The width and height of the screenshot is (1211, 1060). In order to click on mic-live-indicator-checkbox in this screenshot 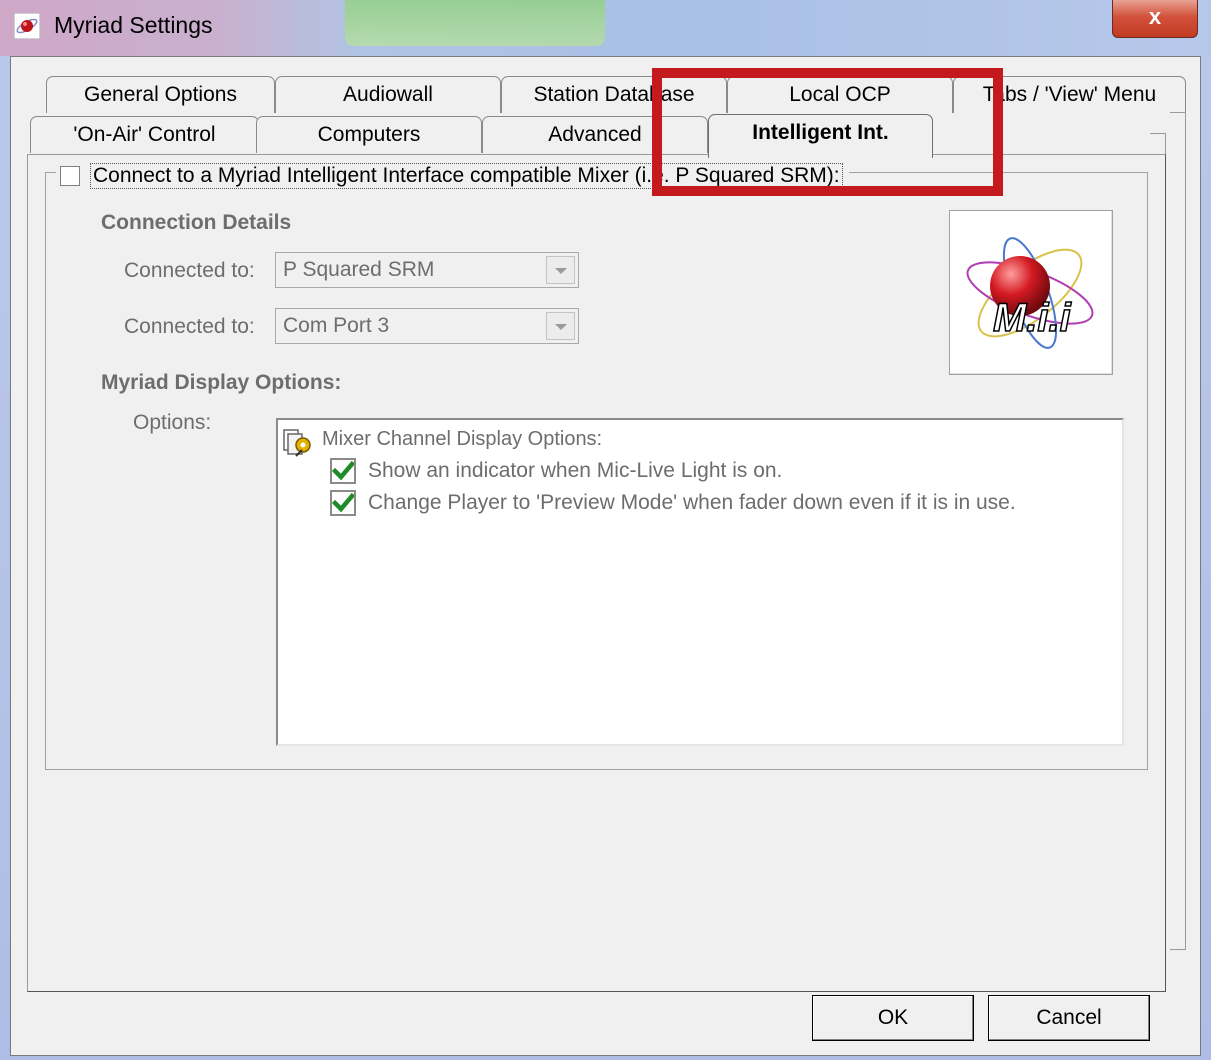, I will do `click(343, 471)`.